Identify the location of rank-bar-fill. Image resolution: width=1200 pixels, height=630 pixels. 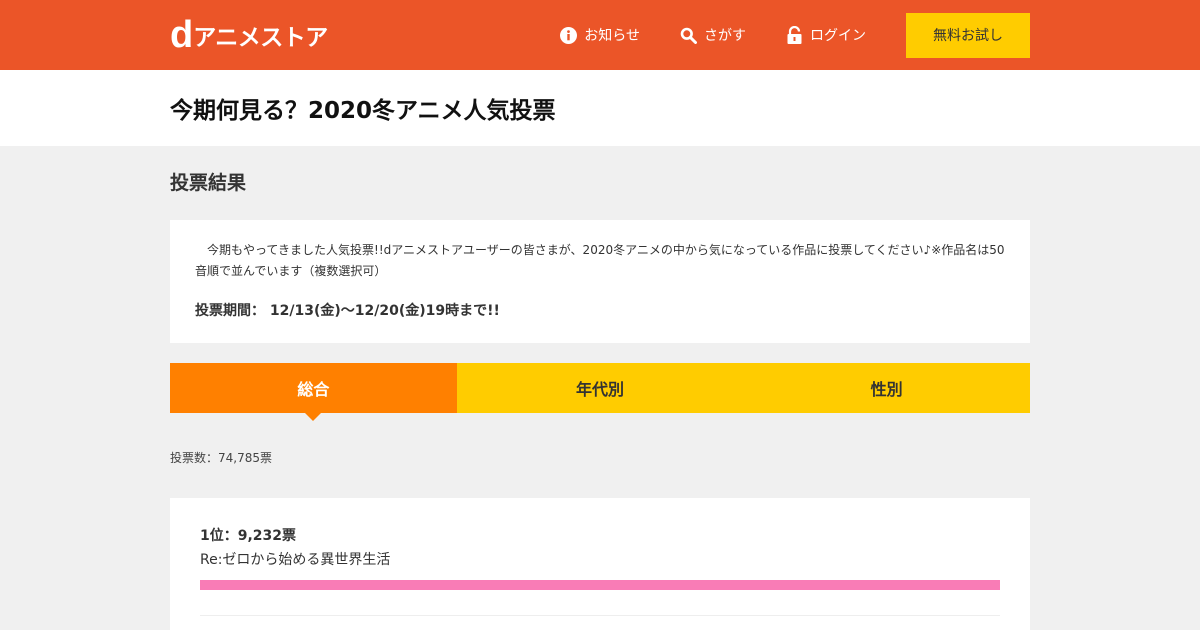
(600, 585).